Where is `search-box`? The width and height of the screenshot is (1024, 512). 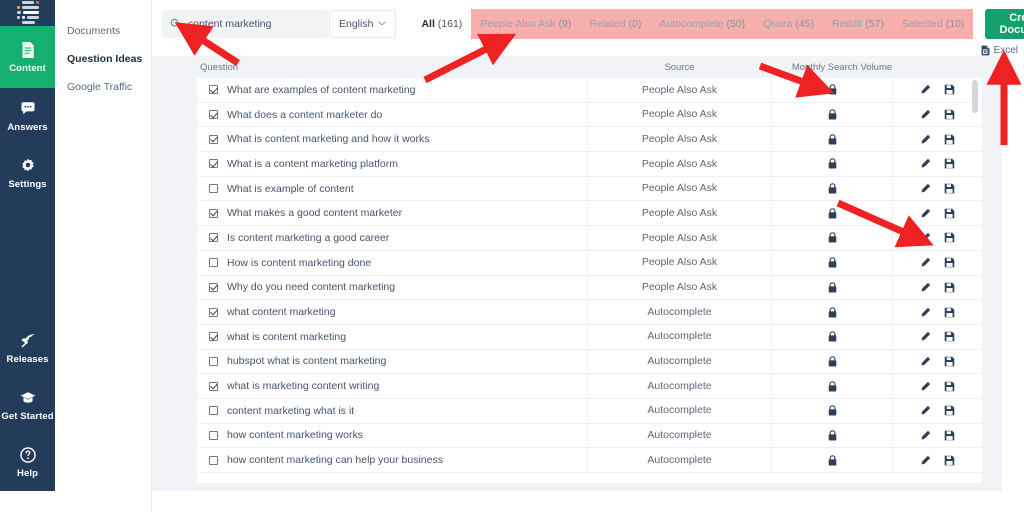 search-box is located at coordinates (245, 23).